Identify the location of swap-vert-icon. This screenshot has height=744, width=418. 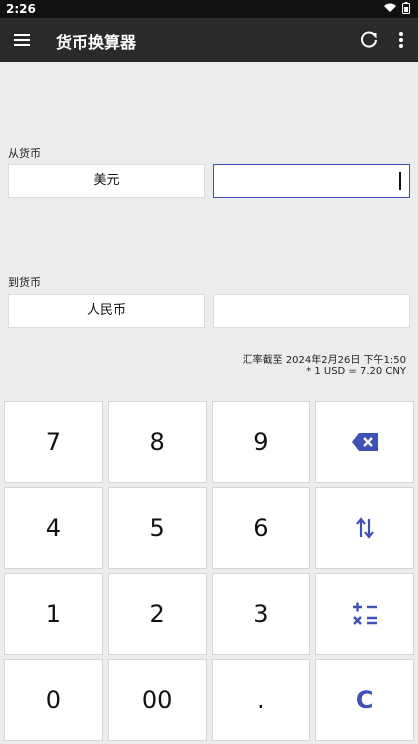
(364, 528).